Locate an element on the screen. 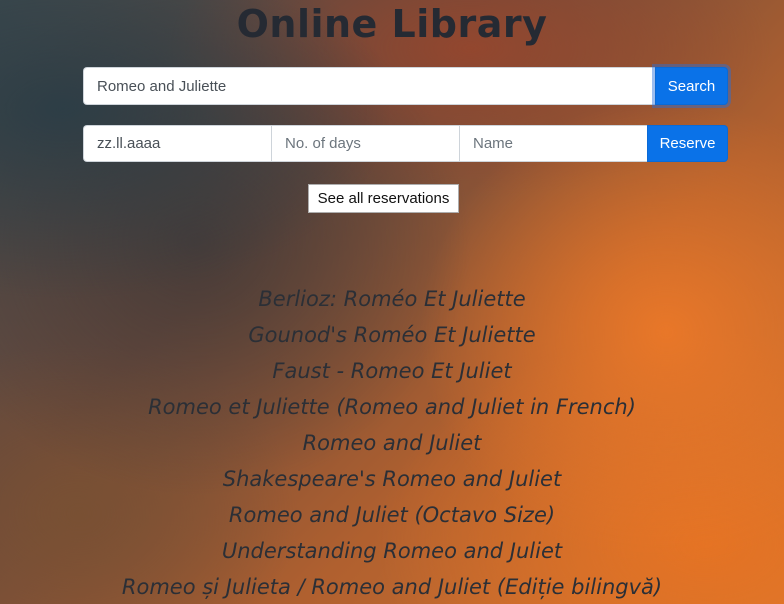 Image resolution: width=784 pixels, height=604 pixels. list-item: Shakespeare's Romeo and Juliet is located at coordinates (392, 479).